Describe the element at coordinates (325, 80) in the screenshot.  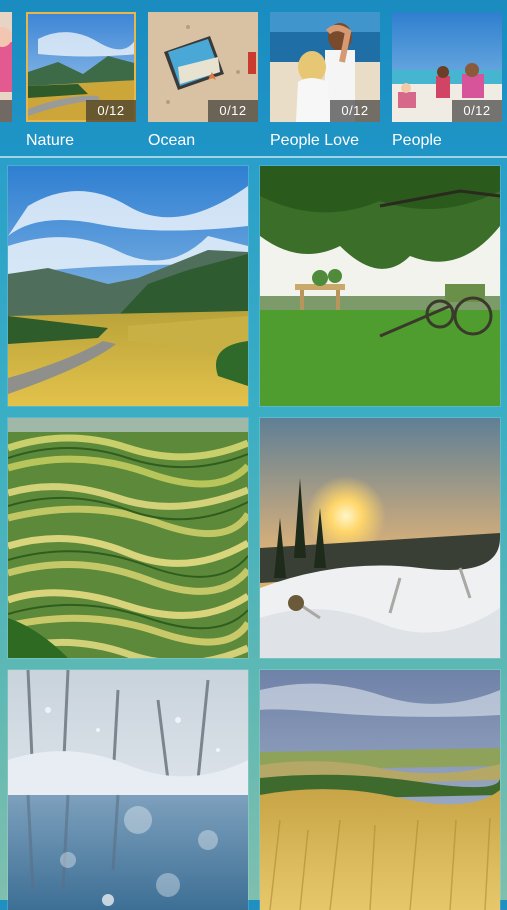
I see `category-item-people-love: 0/12 People Love` at that location.